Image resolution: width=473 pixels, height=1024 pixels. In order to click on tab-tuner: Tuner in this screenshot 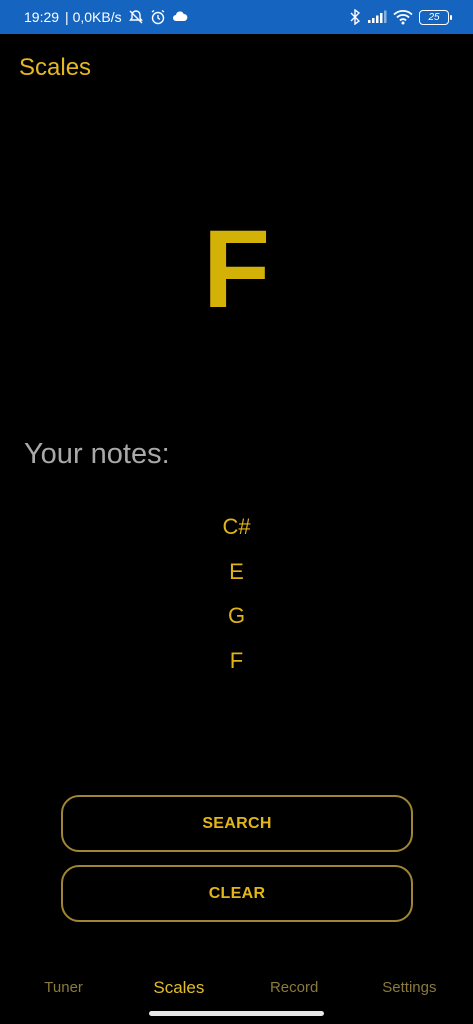, I will do `click(63, 987)`.